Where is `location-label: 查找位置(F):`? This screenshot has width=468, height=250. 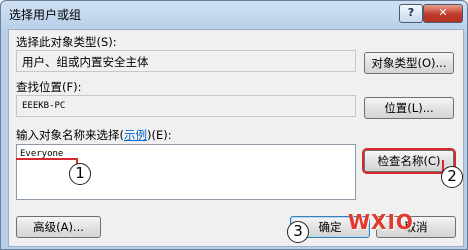 location-label: 查找位置(F): is located at coordinates (49, 87).